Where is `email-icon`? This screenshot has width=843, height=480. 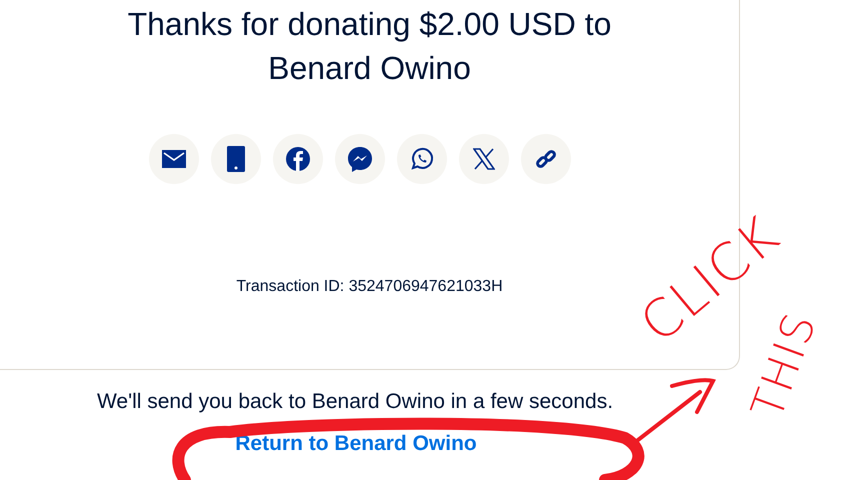
email-icon is located at coordinates (174, 159).